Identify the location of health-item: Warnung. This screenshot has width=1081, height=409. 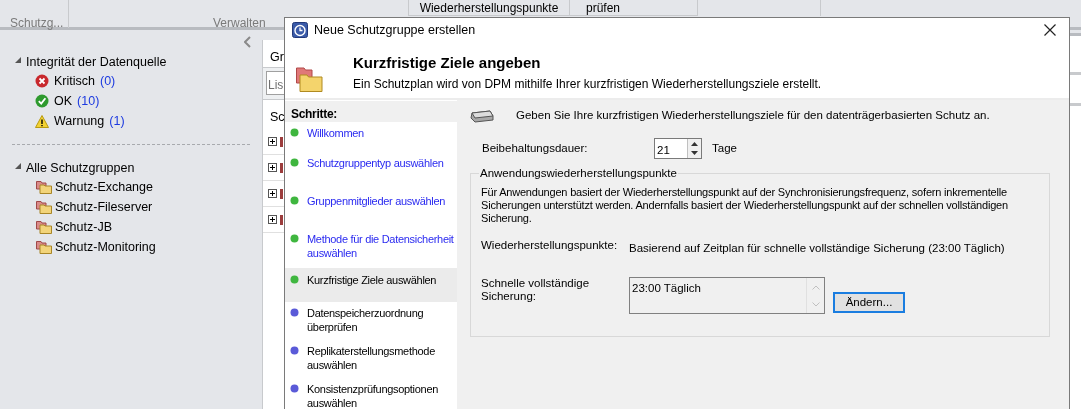
(79, 121).